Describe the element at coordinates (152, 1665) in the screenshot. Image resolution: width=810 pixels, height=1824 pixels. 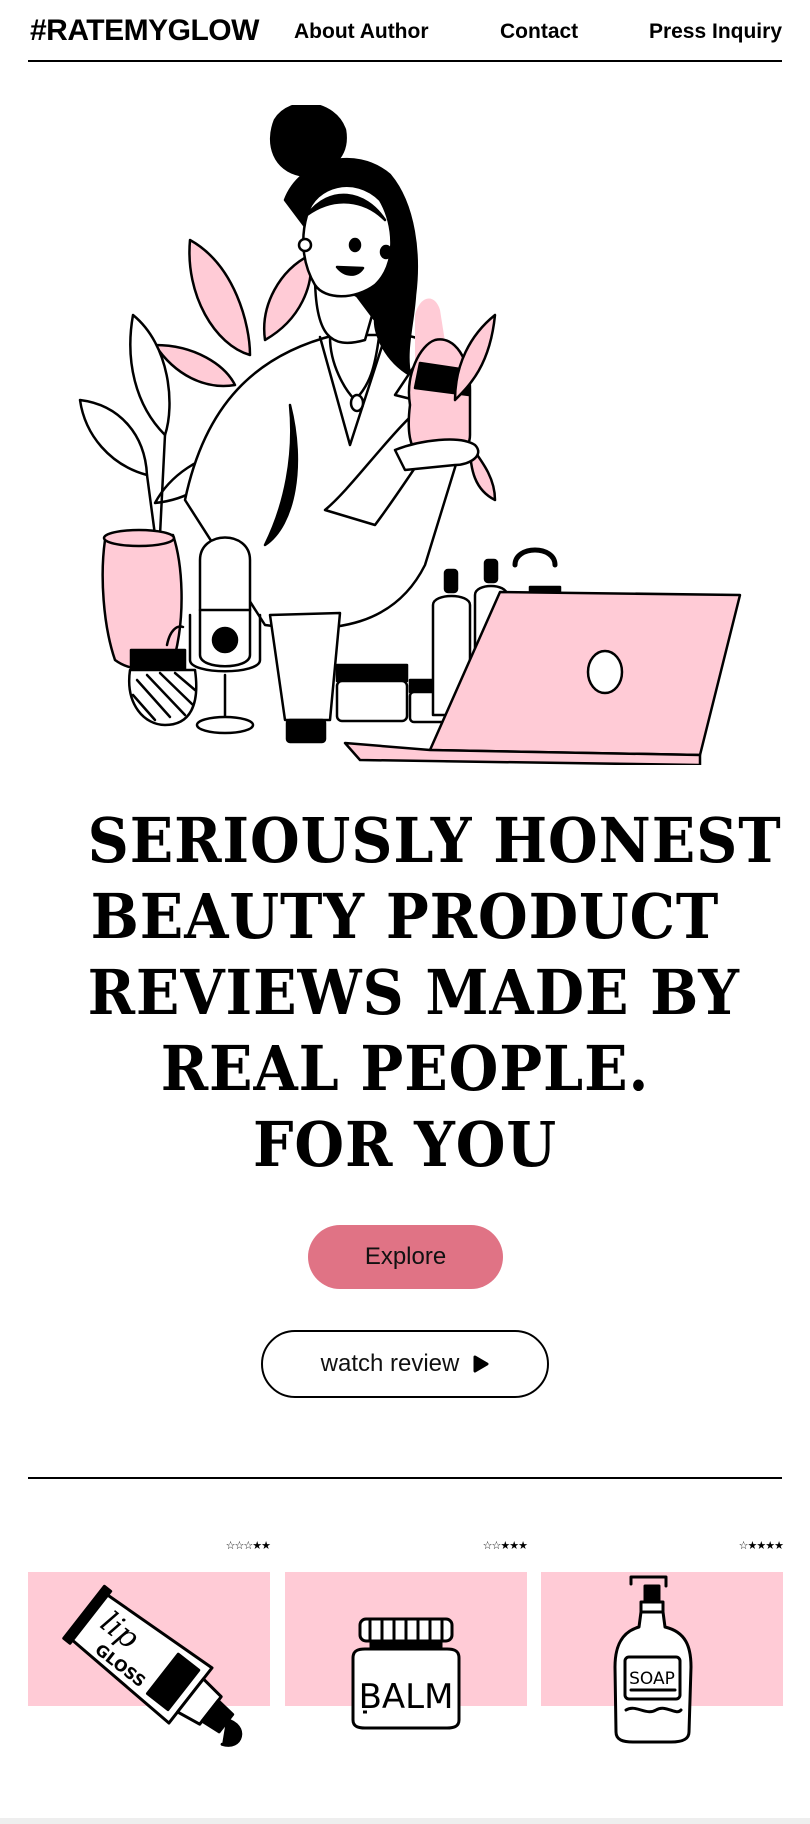
I see `lip-gloss-icon: lip GLOSS` at that location.